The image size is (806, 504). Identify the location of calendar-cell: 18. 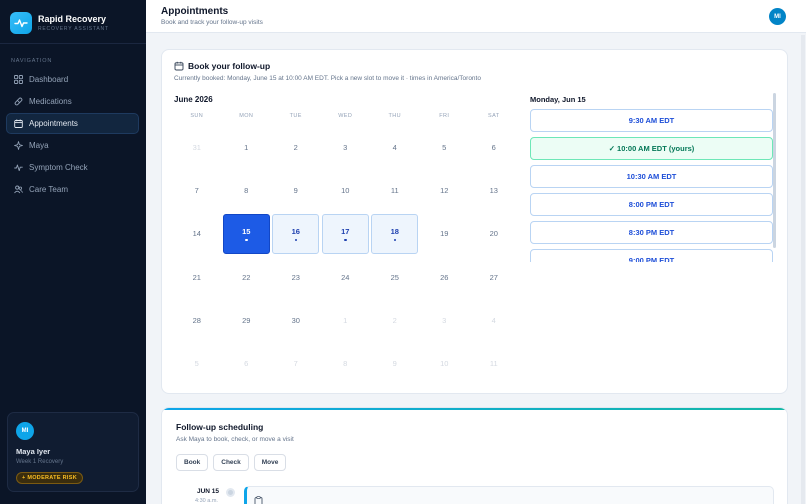
(395, 233).